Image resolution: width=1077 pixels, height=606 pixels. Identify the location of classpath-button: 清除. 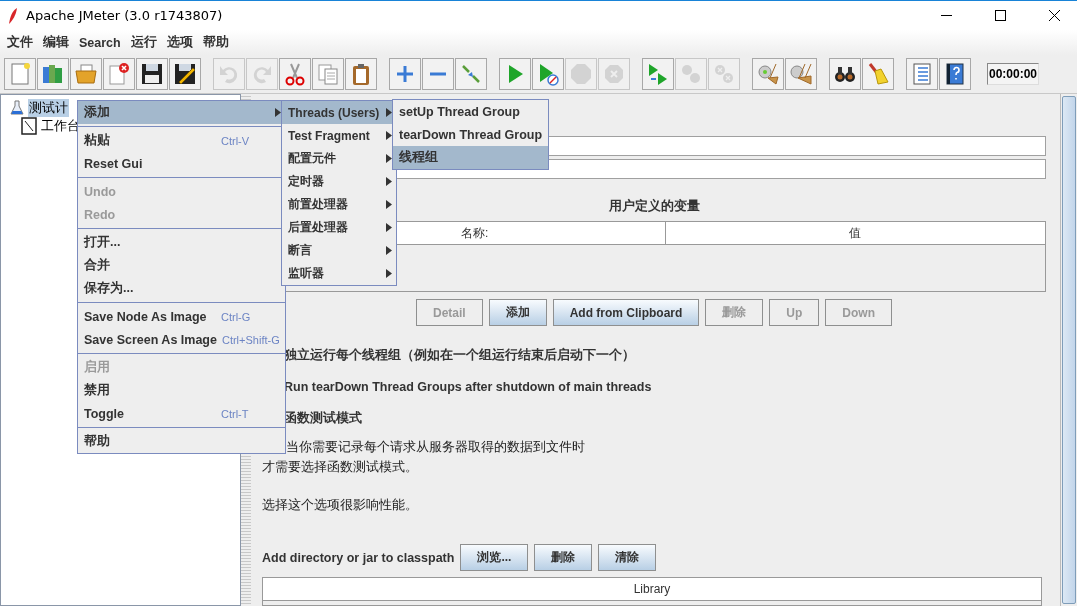
(627, 557).